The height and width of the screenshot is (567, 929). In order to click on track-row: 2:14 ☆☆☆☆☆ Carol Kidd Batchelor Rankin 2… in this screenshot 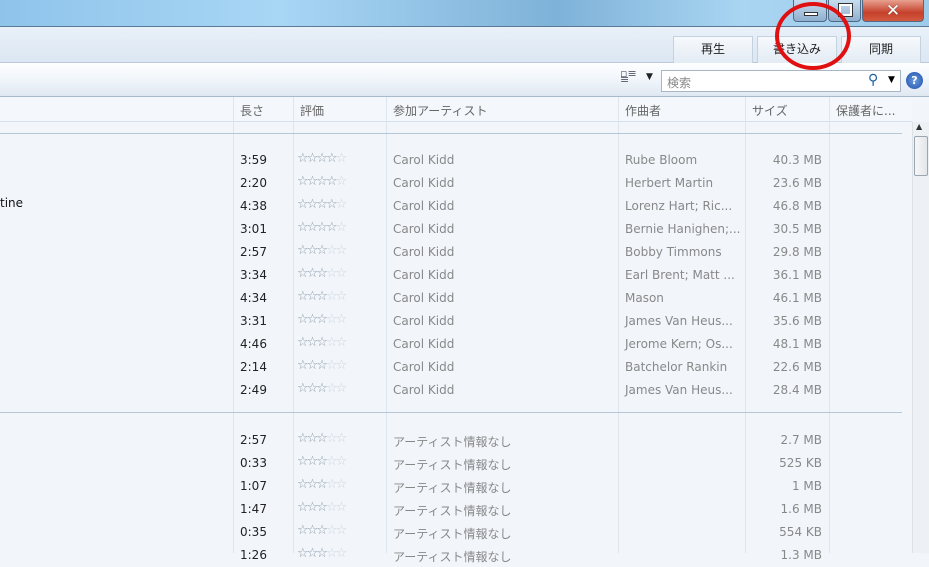, I will do `click(456, 367)`.